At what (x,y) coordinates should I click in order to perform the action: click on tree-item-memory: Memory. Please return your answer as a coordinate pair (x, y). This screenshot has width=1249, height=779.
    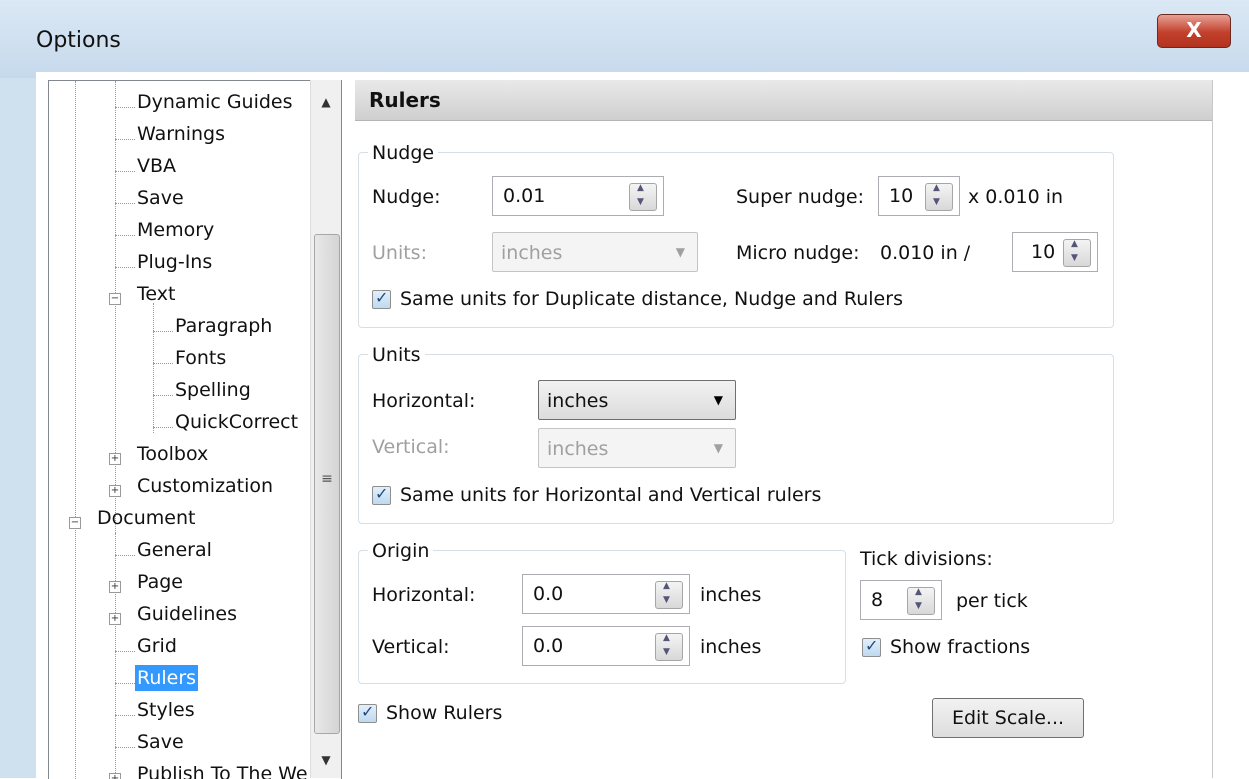
    Looking at the image, I should click on (175, 230).